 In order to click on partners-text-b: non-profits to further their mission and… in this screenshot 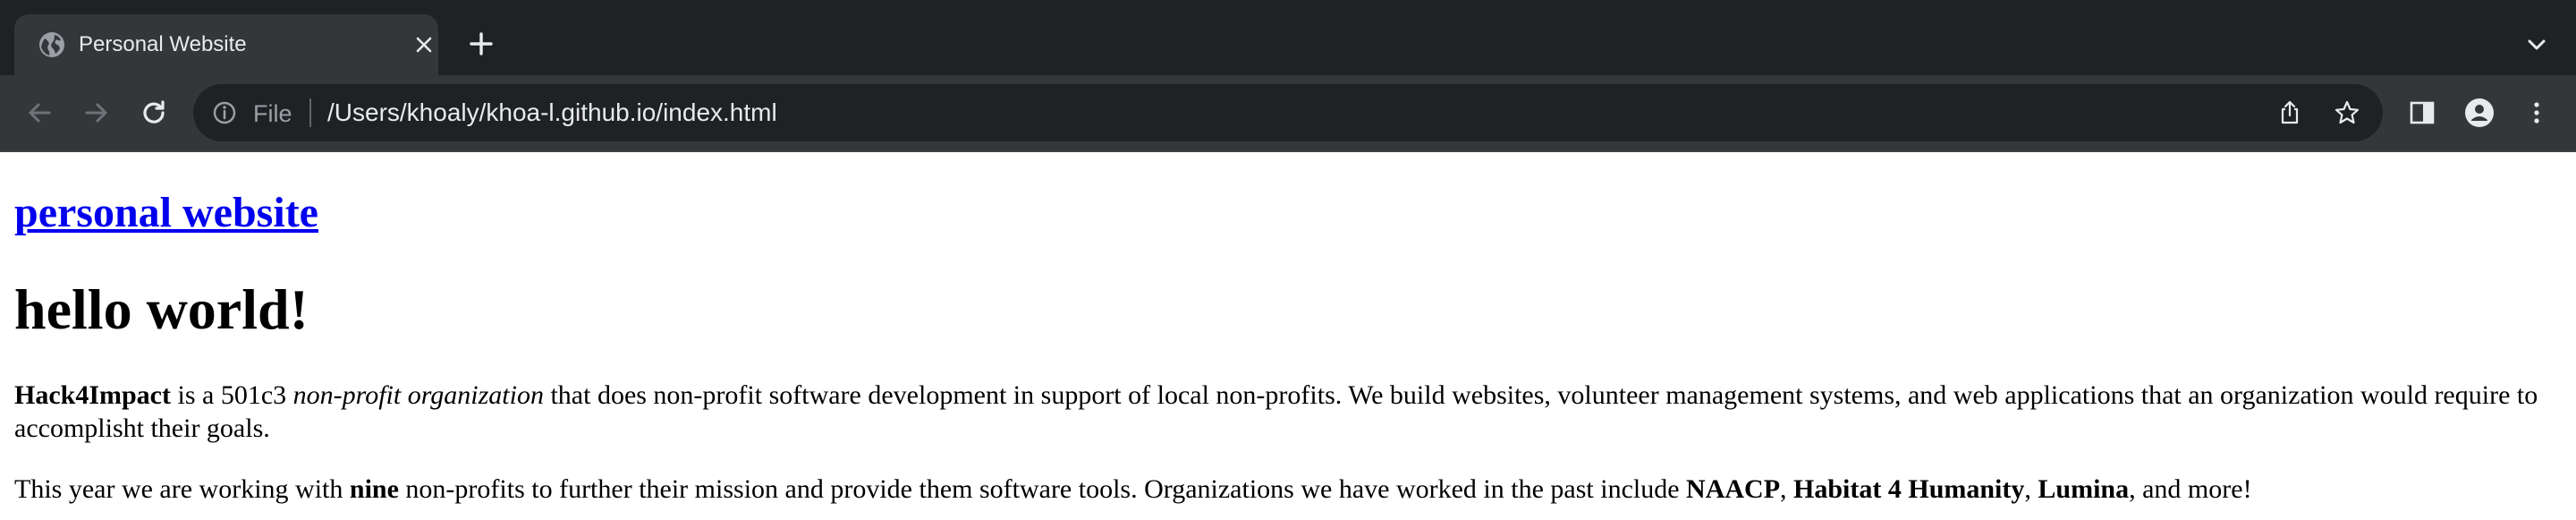, I will do `click(1042, 489)`.